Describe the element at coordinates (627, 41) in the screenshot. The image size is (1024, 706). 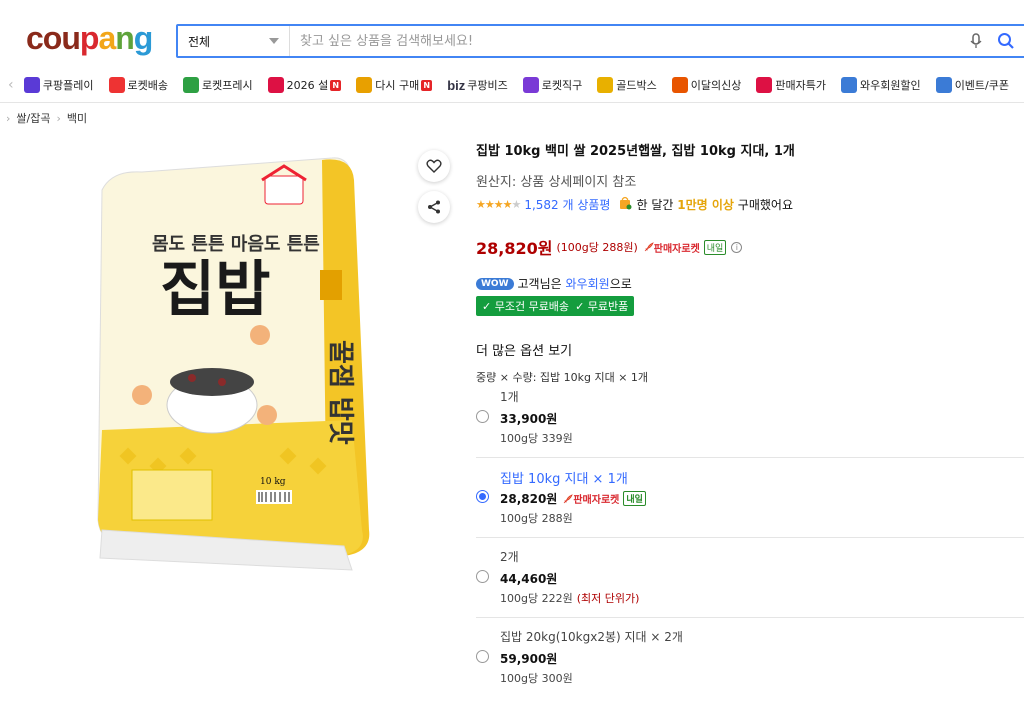
I see `search-input` at that location.